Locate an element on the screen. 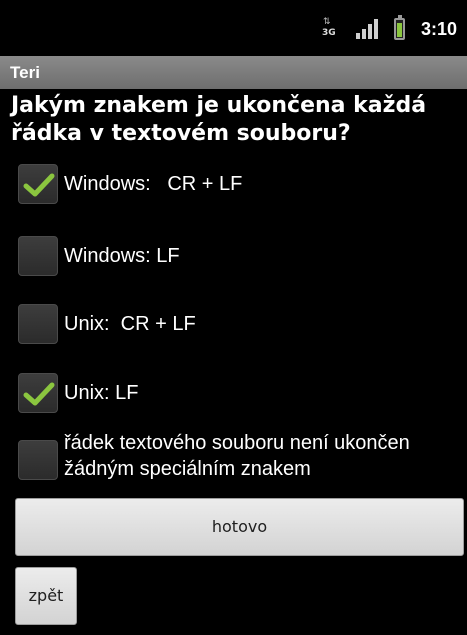 The image size is (467, 635). option-3: Unix: CR + LF is located at coordinates (240, 324).